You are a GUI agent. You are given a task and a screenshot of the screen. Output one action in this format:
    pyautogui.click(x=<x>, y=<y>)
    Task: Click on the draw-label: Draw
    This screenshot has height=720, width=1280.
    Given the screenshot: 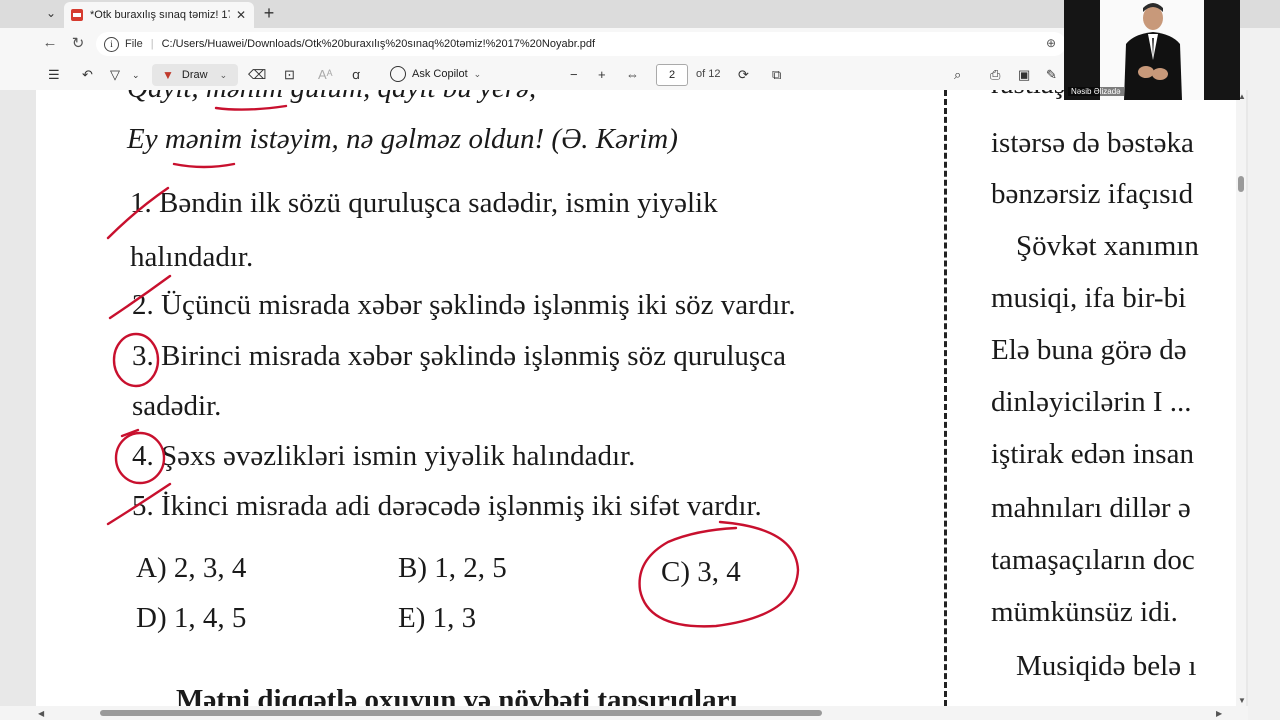 What is the action you would take?
    pyautogui.click(x=194, y=75)
    